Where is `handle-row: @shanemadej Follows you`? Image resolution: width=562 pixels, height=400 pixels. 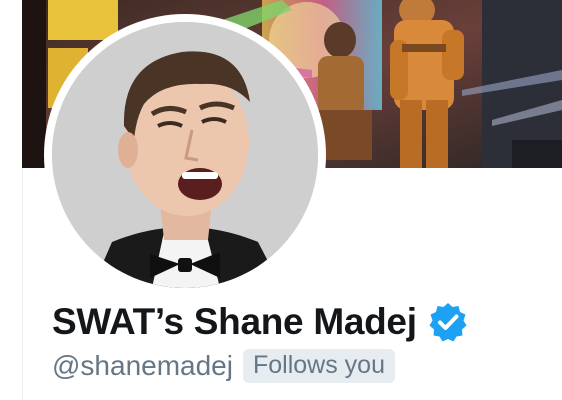 handle-row: @shanemadej Follows you is located at coordinates (223, 366).